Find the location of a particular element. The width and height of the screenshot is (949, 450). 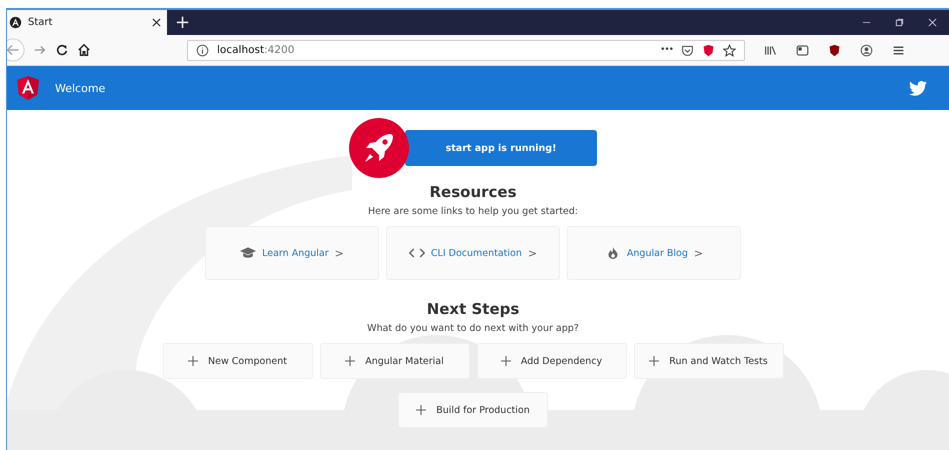

pocket-icon is located at coordinates (687, 50).